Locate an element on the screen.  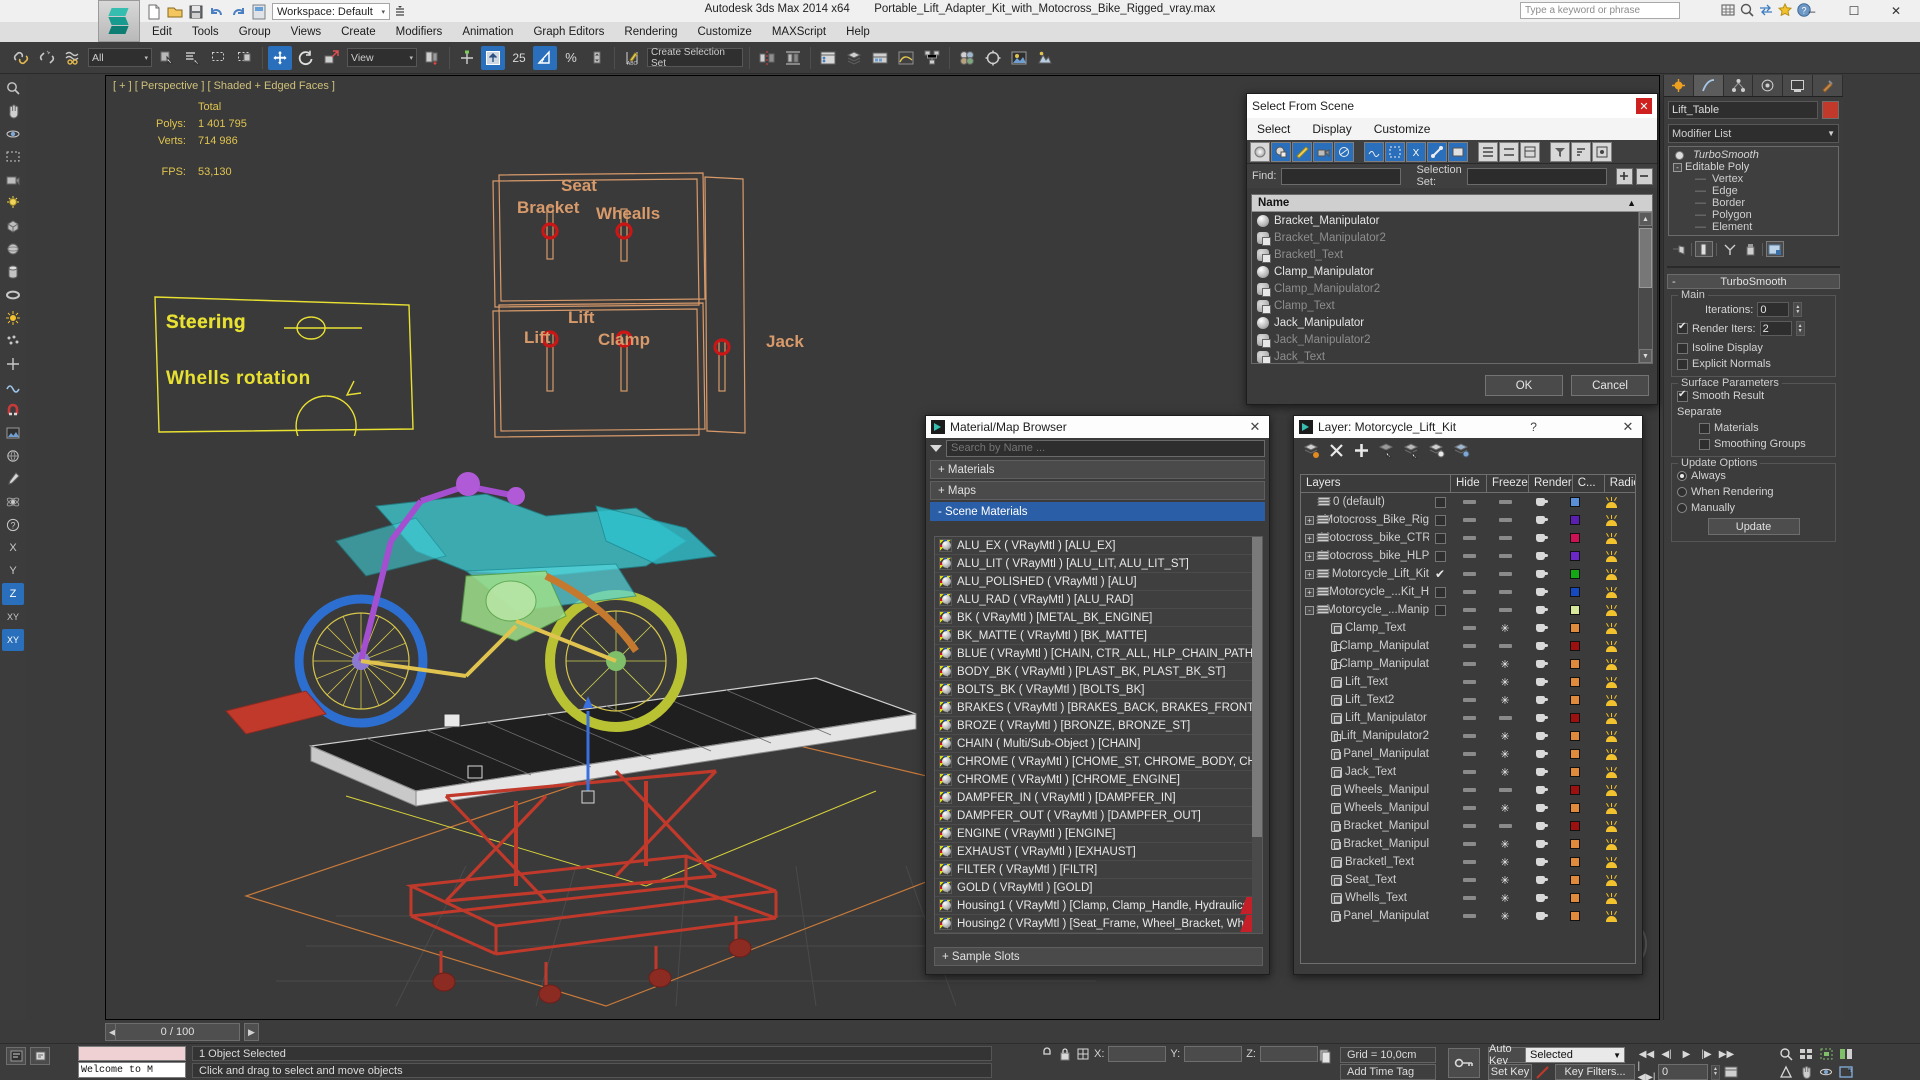
mmb-section--materials: + Materials is located at coordinates (1097, 469).